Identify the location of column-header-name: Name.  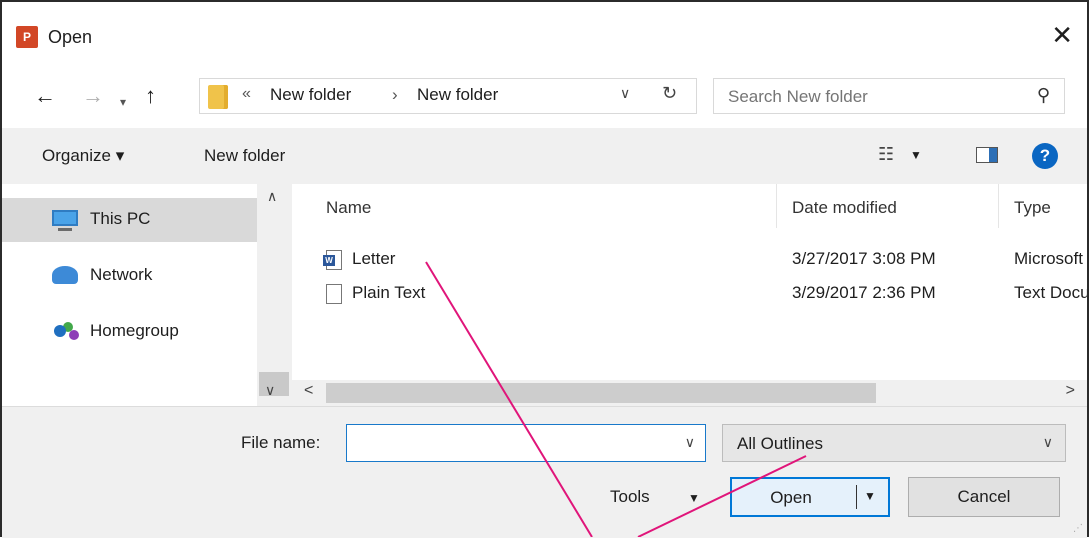
(348, 208).